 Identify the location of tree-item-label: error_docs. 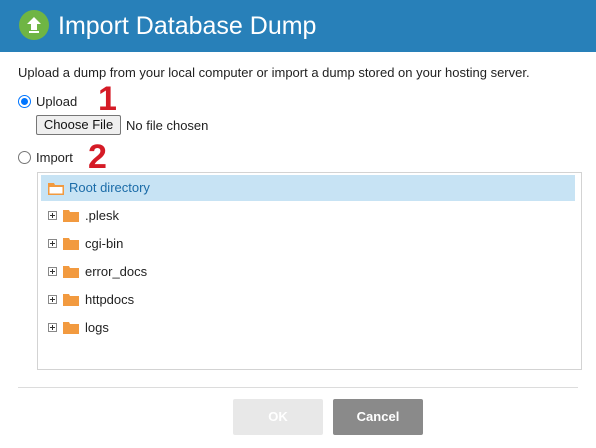
(116, 271).